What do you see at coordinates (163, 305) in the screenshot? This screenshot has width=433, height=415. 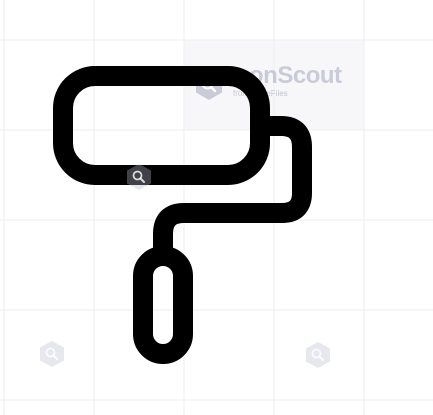 I see `roller-handle` at bounding box center [163, 305].